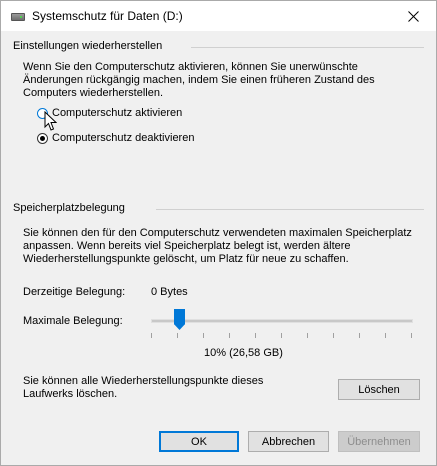 This screenshot has height=466, width=437. What do you see at coordinates (179, 319) in the screenshot?
I see `slider-thumb` at bounding box center [179, 319].